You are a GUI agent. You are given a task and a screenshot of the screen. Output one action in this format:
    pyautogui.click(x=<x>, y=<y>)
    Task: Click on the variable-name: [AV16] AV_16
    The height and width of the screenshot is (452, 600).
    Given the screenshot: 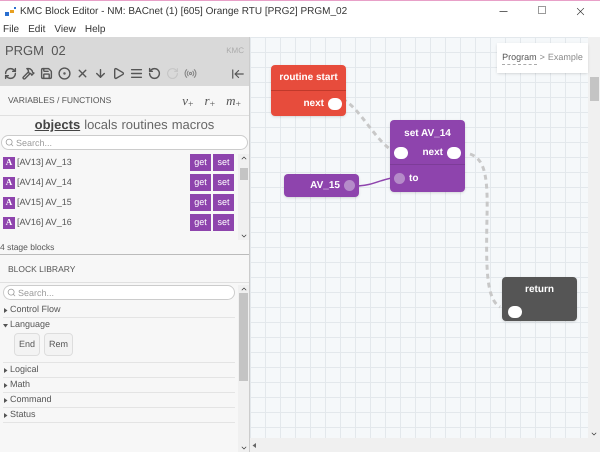 What is the action you would take?
    pyautogui.click(x=45, y=222)
    